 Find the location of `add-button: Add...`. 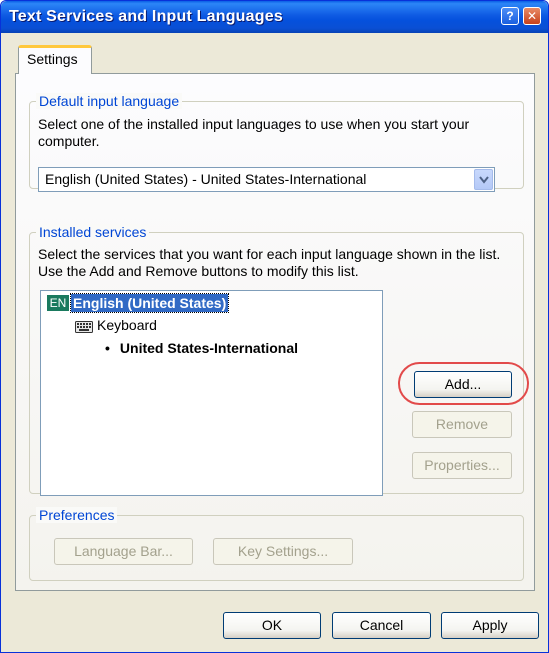

add-button: Add... is located at coordinates (463, 384).